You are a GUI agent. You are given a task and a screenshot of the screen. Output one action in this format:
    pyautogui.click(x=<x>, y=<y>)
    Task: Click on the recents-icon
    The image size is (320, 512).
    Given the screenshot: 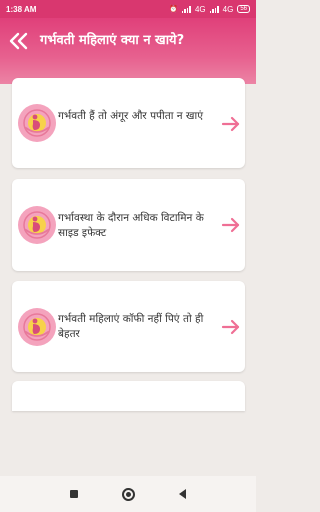 What is the action you would take?
    pyautogui.click(x=74, y=494)
    